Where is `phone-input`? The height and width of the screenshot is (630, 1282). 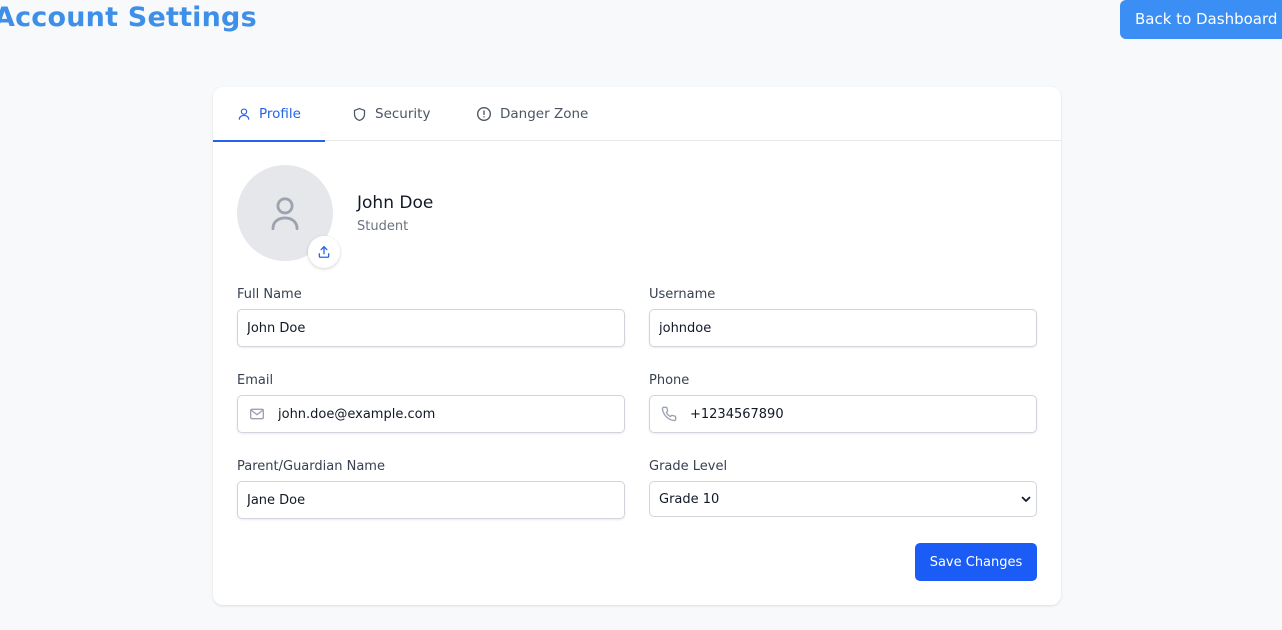
phone-input is located at coordinates (843, 414).